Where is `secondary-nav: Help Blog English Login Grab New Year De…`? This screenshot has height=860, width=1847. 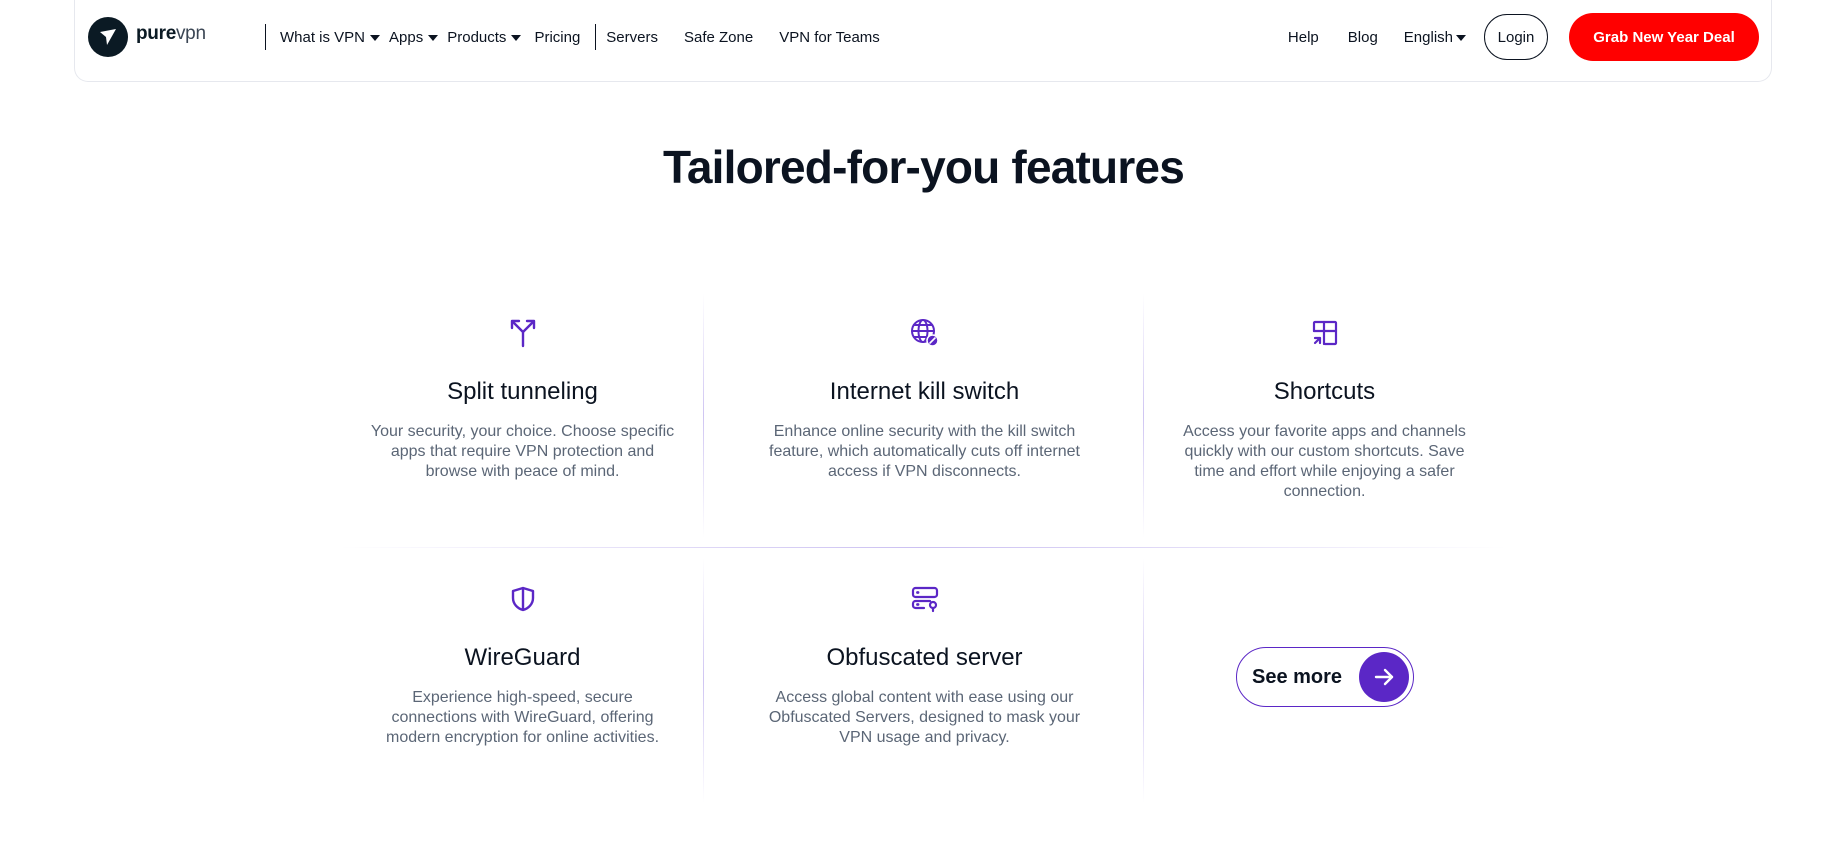 secondary-nav: Help Blog English Login Grab New Year De… is located at coordinates (1523, 38).